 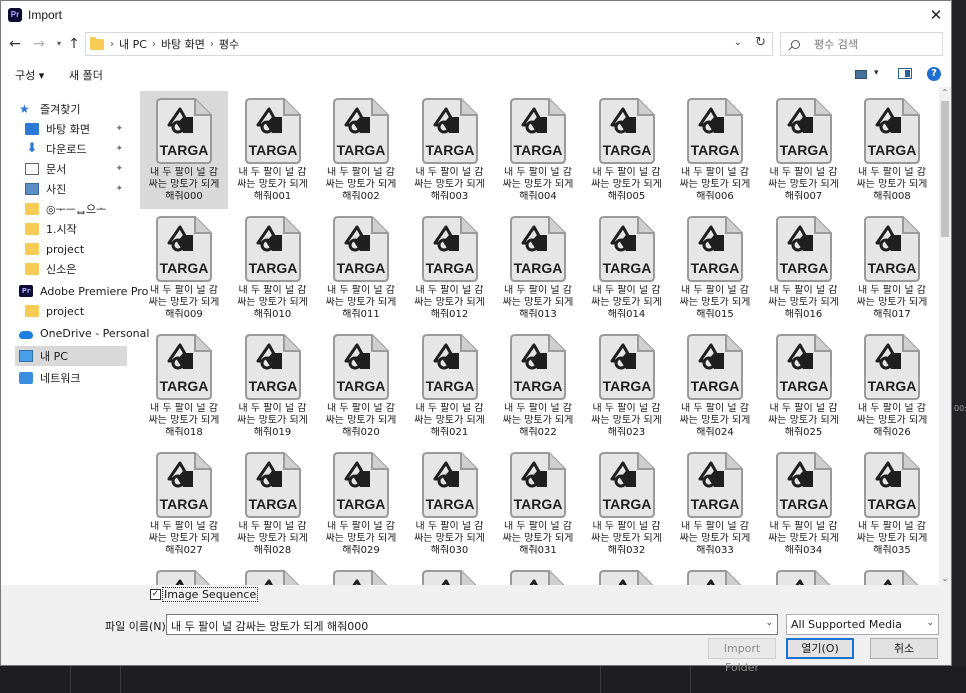 I want to click on file-tile: TARGA 내 두 팔이 널 감 싸는 망토가 되게 해줘022, so click(x=538, y=386).